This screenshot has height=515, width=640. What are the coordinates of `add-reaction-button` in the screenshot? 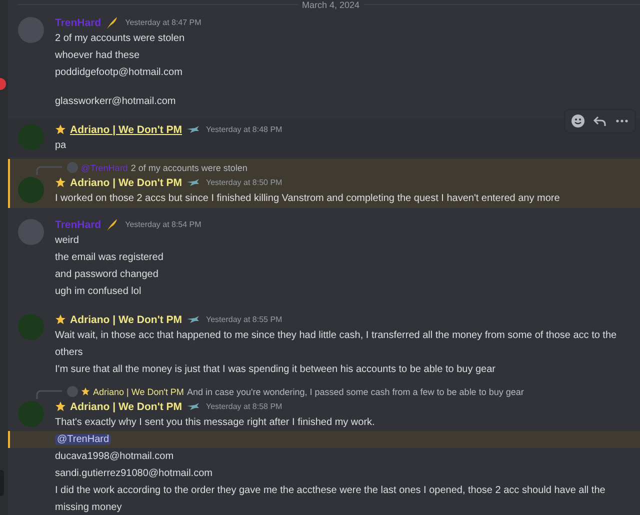 It's located at (578, 121).